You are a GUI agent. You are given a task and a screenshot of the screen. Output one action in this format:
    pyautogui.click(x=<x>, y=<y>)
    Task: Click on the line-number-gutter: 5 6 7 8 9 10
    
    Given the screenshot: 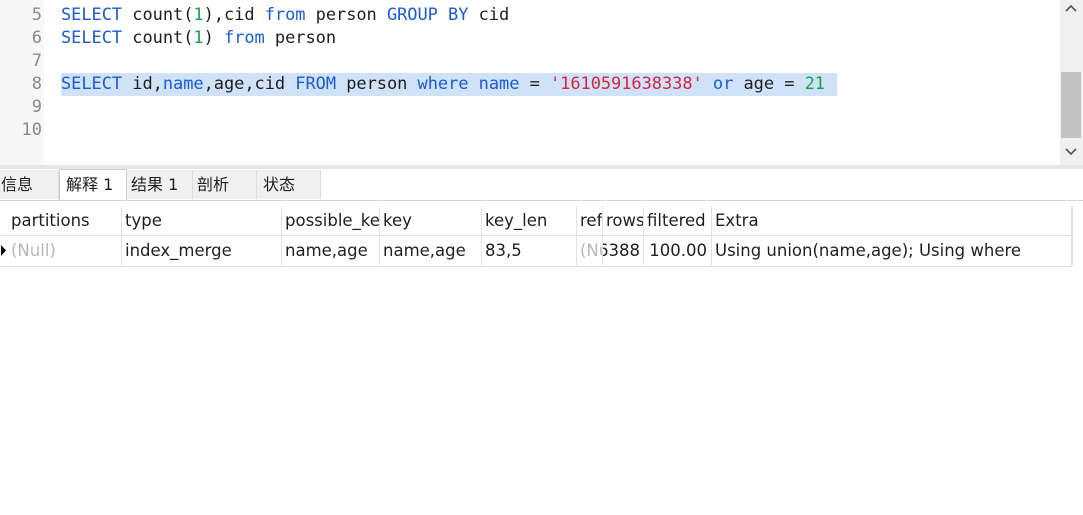 What is the action you would take?
    pyautogui.click(x=22, y=82)
    